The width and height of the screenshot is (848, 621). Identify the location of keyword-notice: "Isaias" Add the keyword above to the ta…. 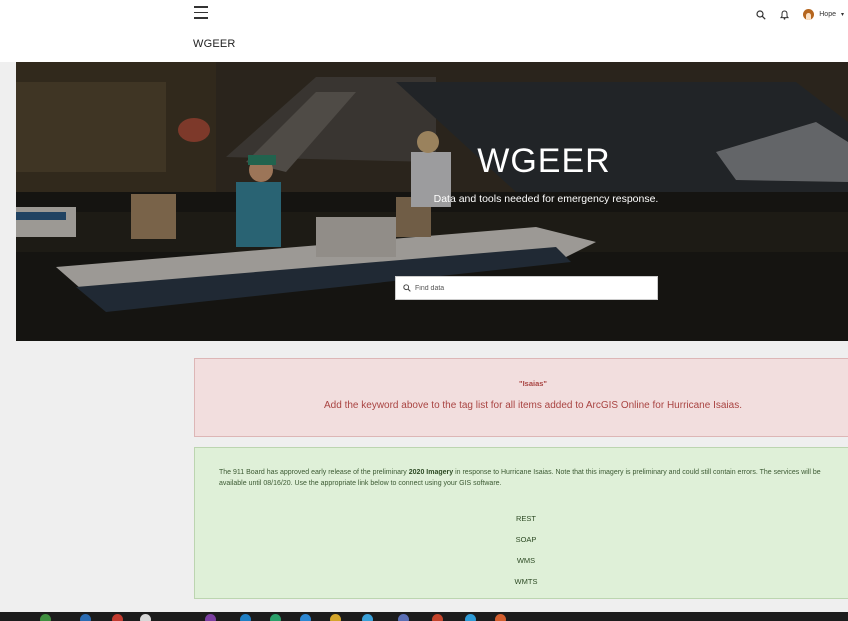
(521, 397).